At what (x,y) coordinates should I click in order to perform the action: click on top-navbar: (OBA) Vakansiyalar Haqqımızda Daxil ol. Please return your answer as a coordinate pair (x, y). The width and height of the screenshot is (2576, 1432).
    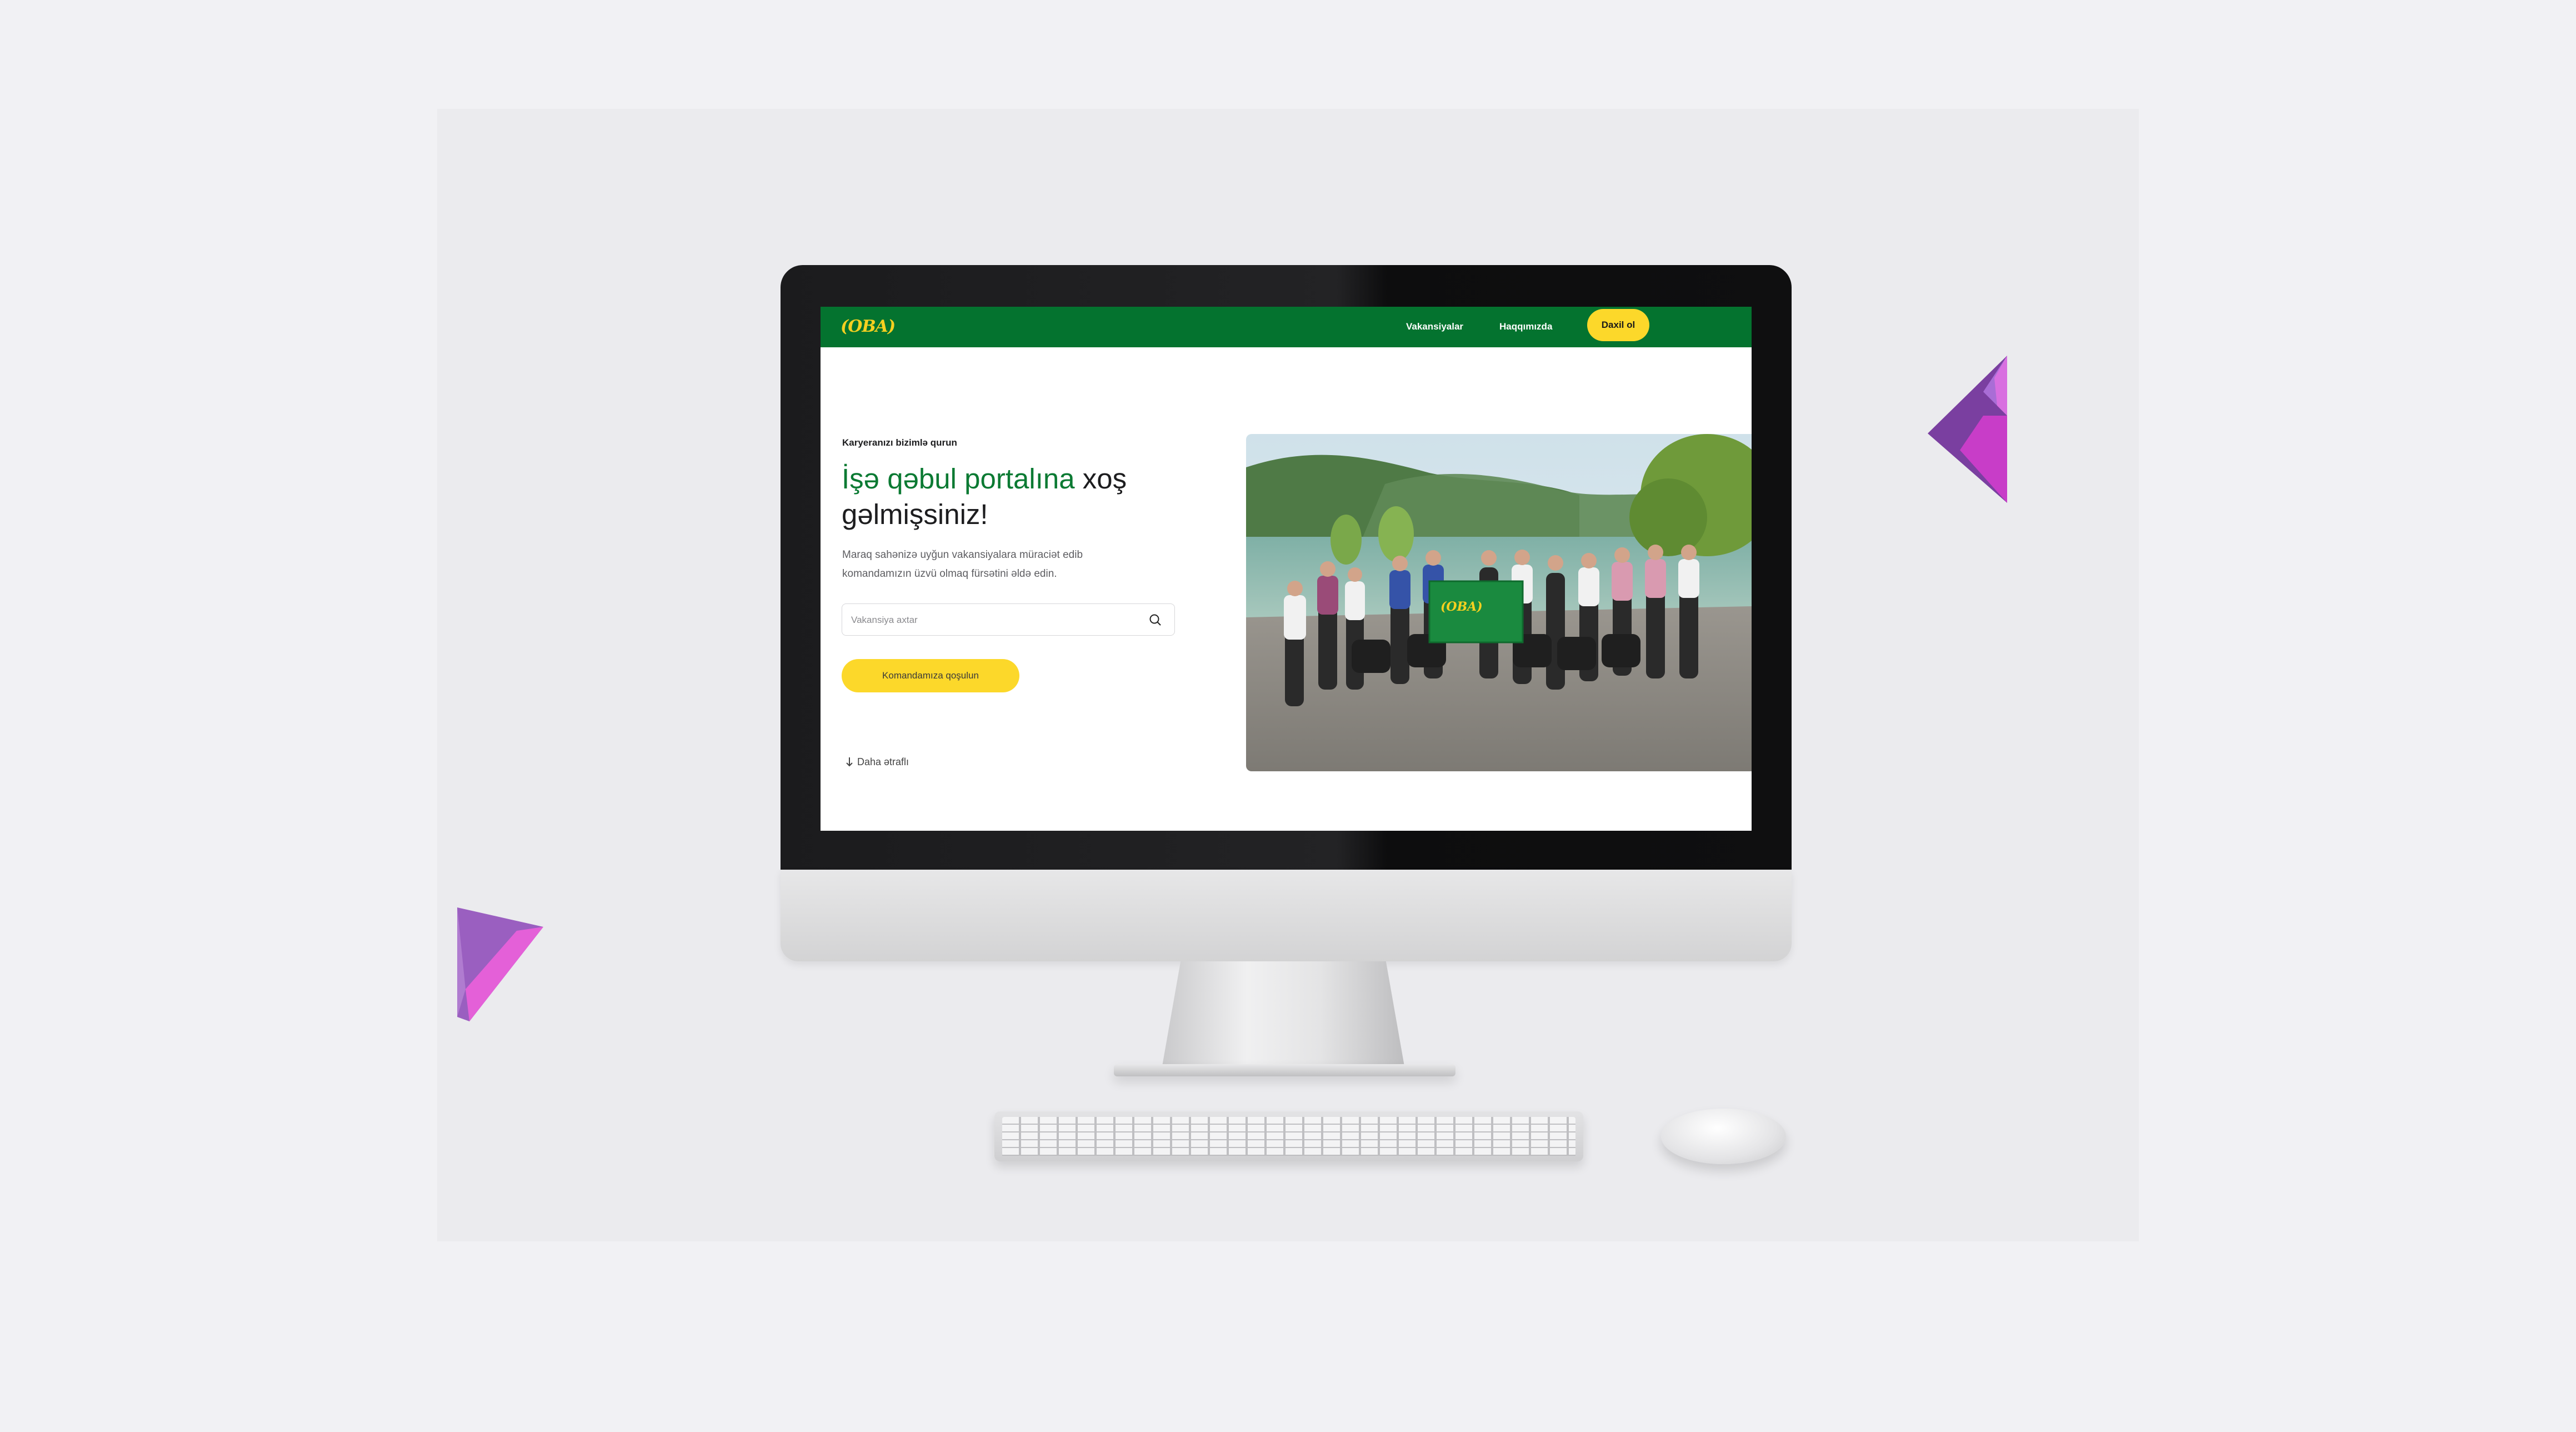
    Looking at the image, I should click on (1286, 327).